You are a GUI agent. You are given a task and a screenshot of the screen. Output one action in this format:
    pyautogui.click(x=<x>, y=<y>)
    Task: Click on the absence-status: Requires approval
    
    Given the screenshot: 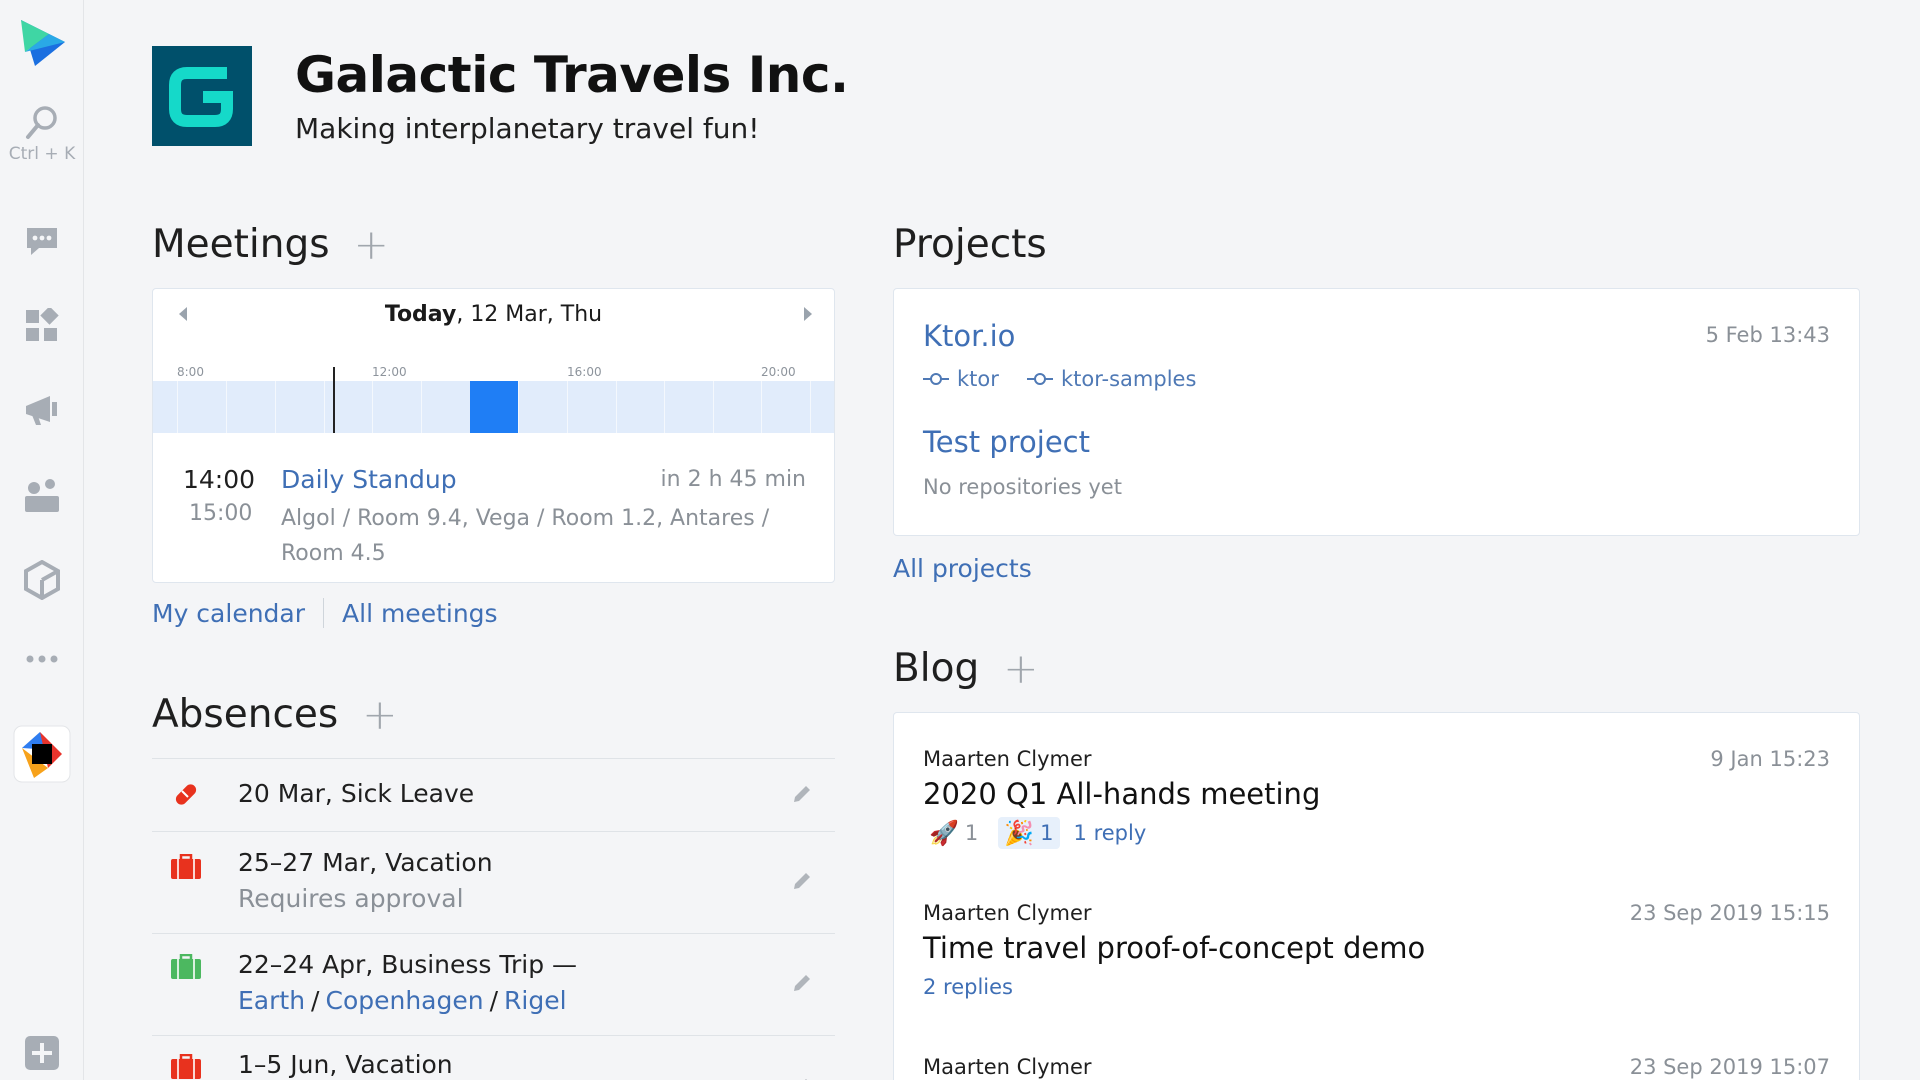 What is the action you would take?
    pyautogui.click(x=351, y=898)
    